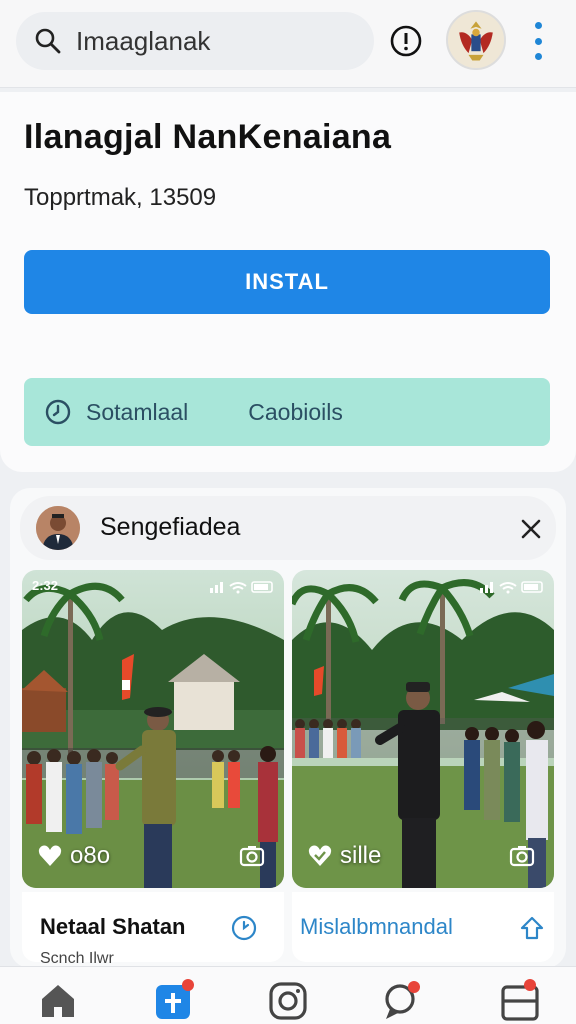  I want to click on search-input: Imaaglanak, so click(195, 41).